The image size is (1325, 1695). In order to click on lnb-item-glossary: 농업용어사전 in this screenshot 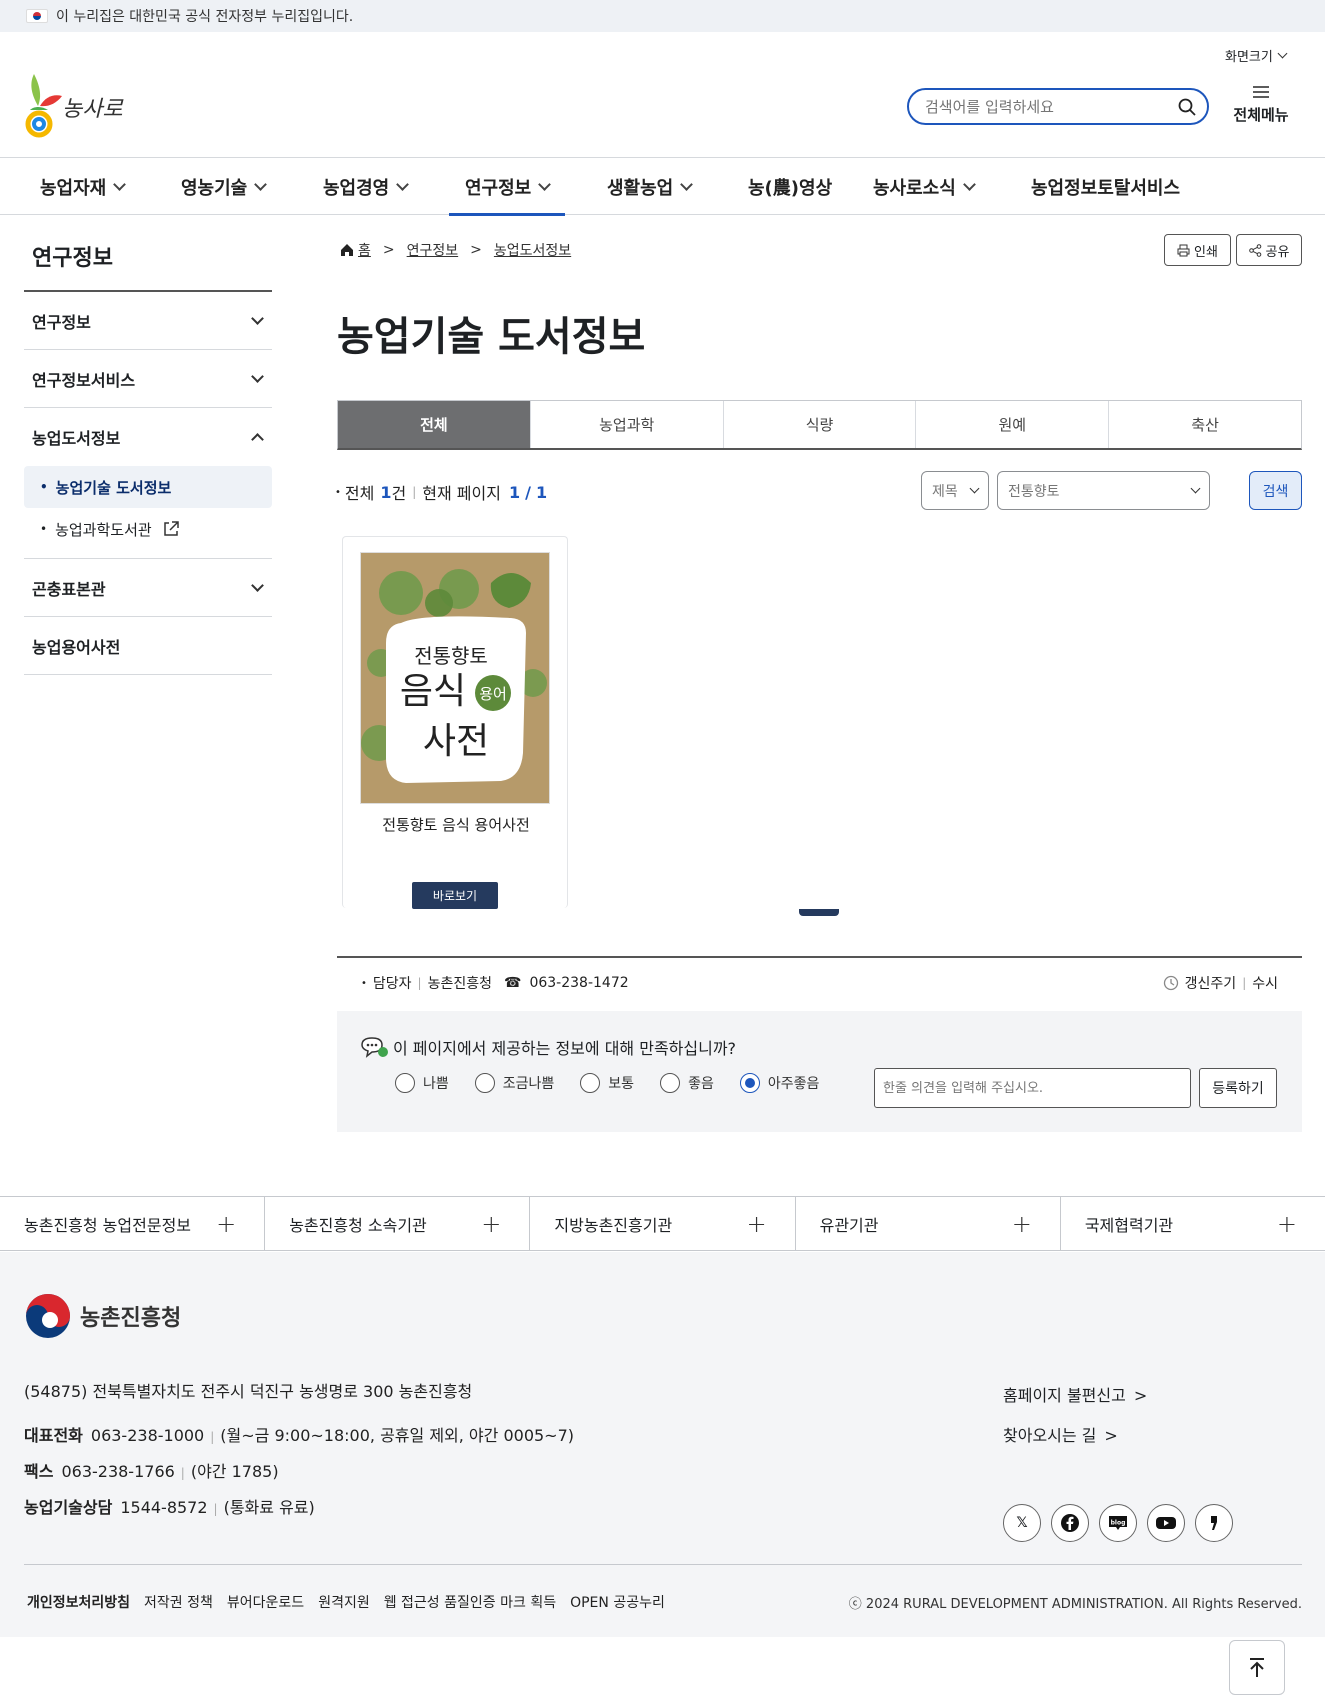, I will do `click(148, 646)`.